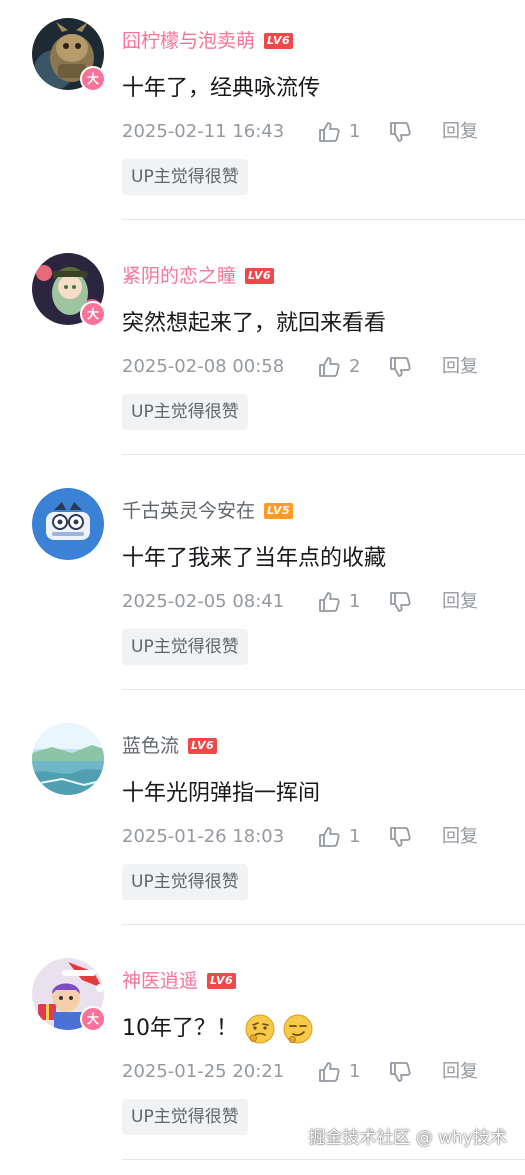 This screenshot has height=1175, width=525. What do you see at coordinates (203, 131) in the screenshot?
I see `comment-time: 2025-02-11 16:43` at bounding box center [203, 131].